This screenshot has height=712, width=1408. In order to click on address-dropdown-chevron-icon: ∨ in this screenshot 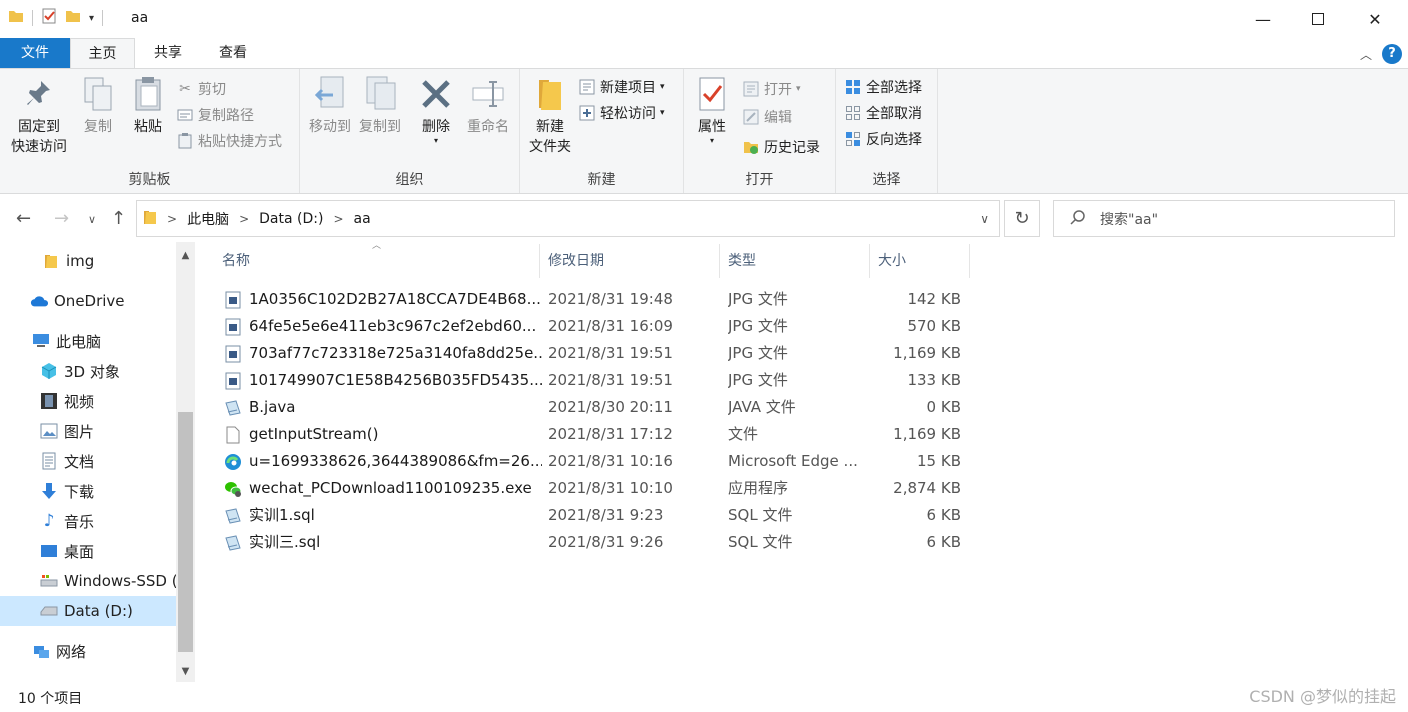, I will do `click(984, 219)`.